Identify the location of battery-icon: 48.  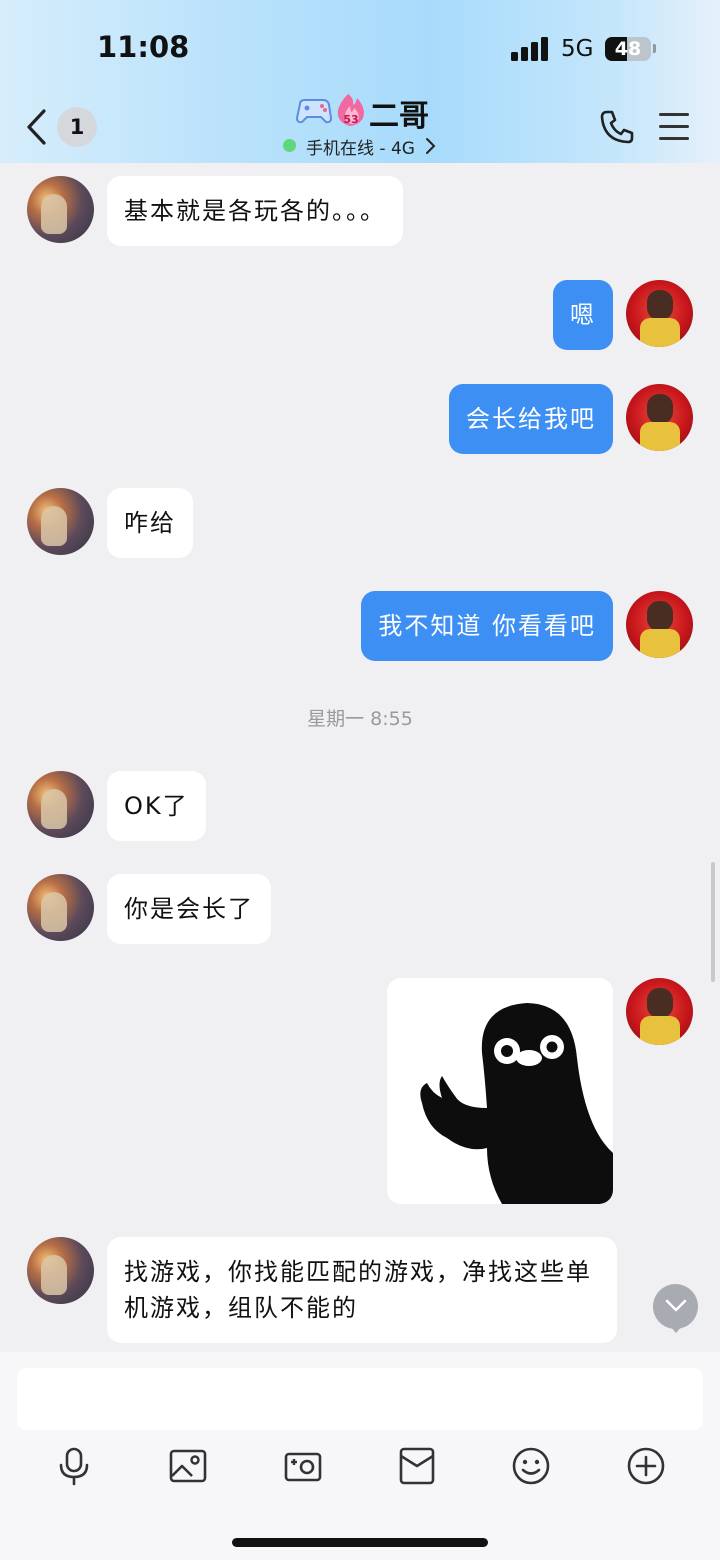
(628, 49).